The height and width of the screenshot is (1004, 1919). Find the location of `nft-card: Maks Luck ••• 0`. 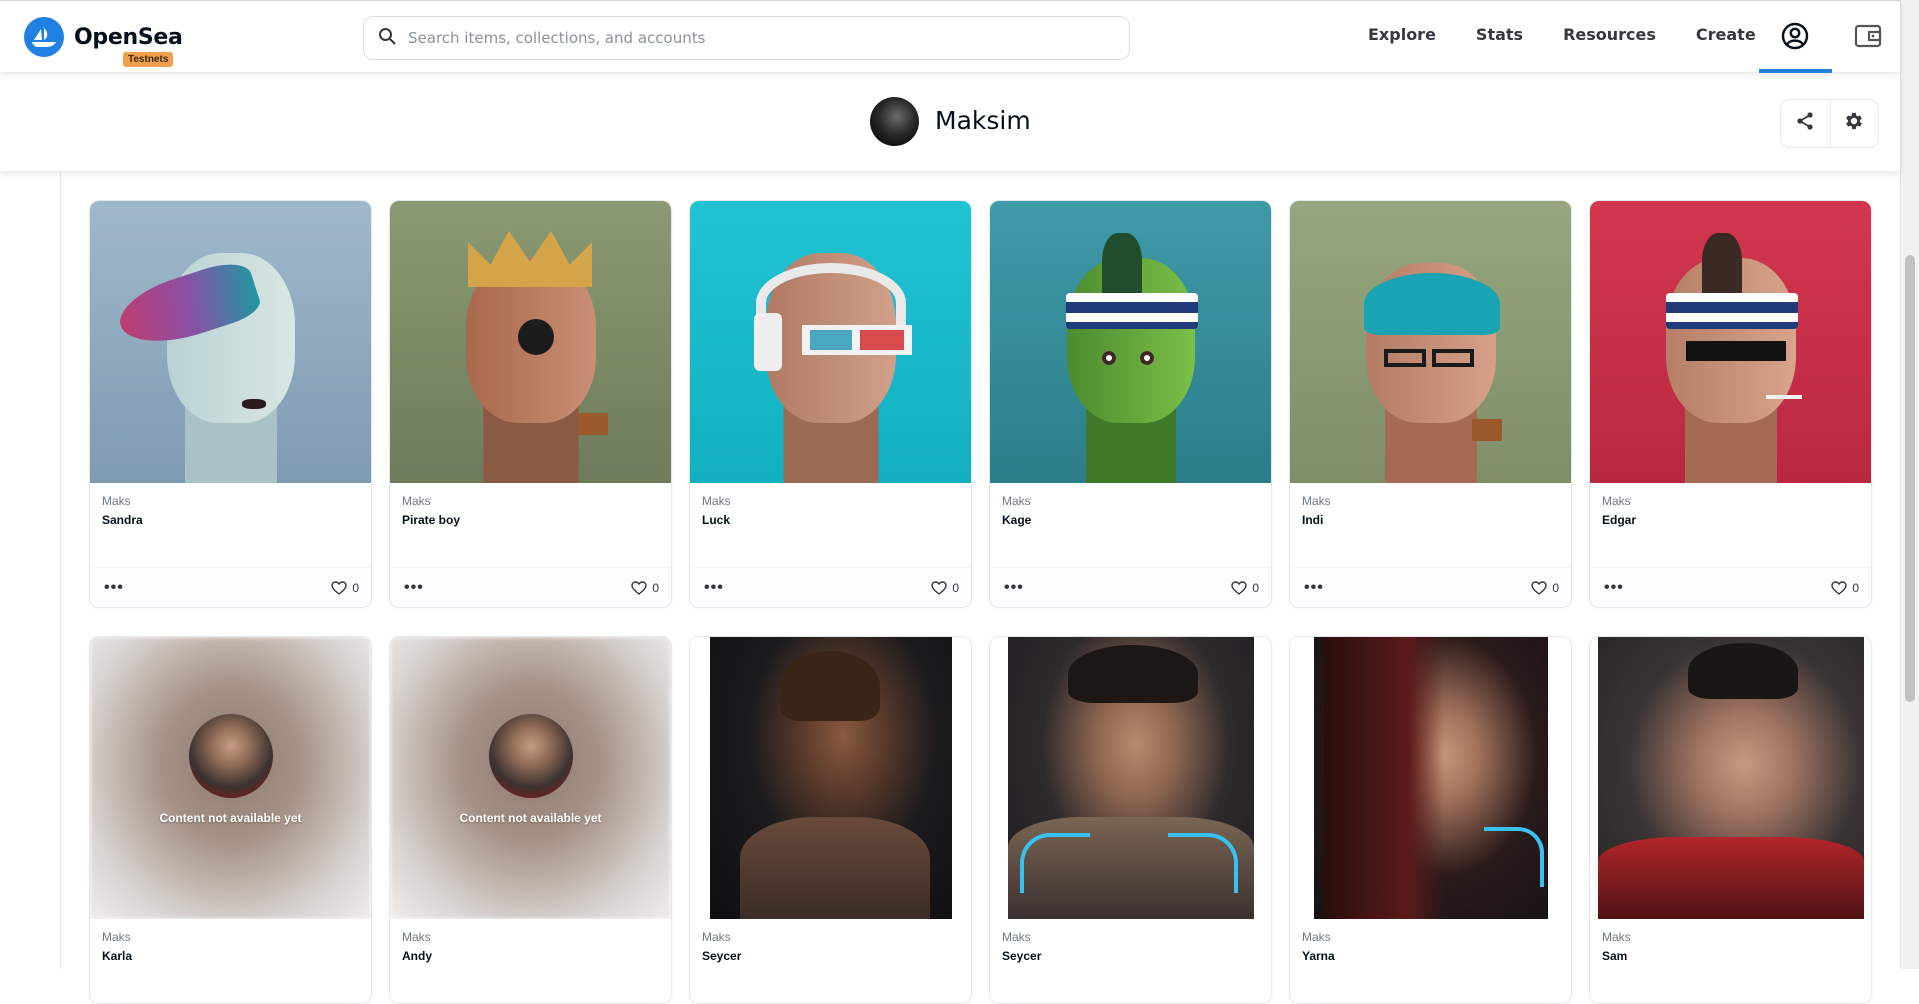

nft-card: Maks Luck ••• 0 is located at coordinates (830, 404).